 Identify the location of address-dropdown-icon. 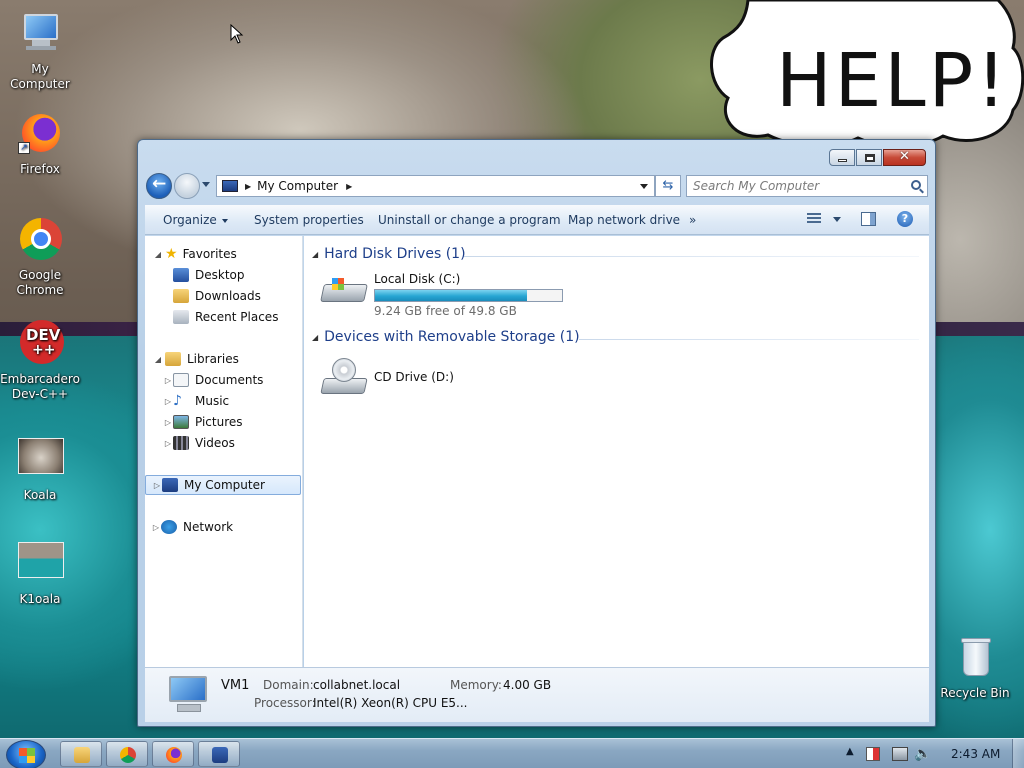
(644, 186).